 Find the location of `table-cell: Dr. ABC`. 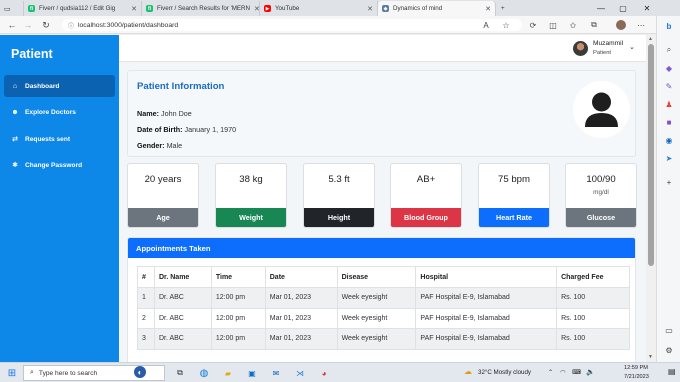

table-cell: Dr. ABC is located at coordinates (182, 298).